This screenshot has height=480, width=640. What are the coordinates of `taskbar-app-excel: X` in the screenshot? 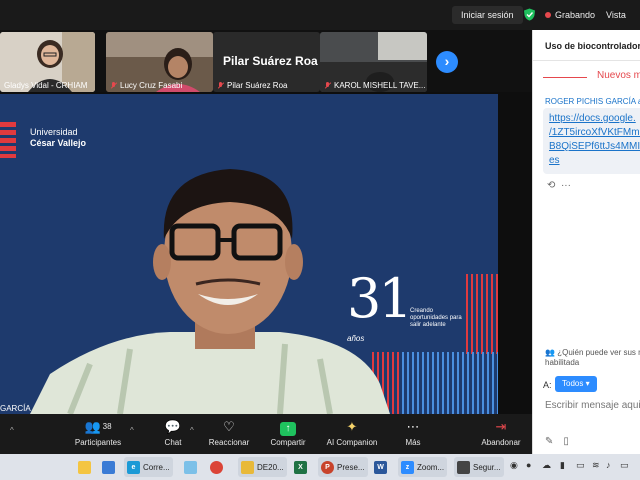 It's located at (300, 467).